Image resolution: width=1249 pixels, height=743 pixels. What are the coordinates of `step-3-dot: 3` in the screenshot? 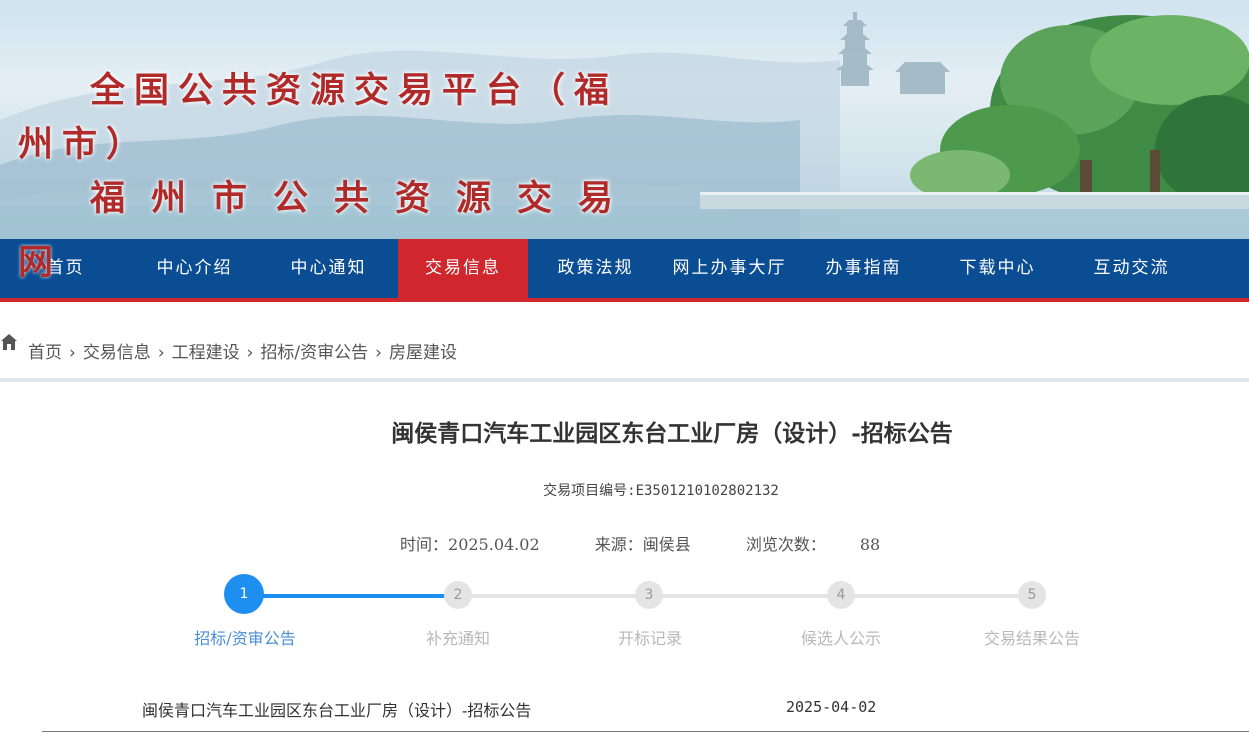 It's located at (649, 595).